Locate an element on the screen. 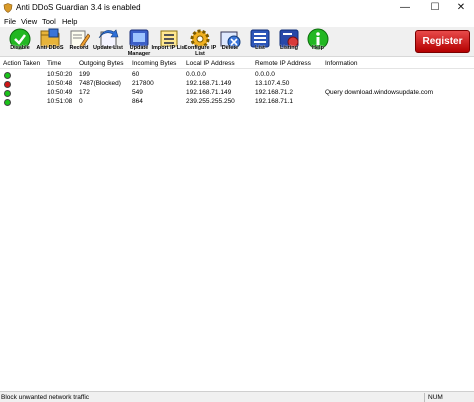 The image size is (474, 402). configure-ip-list-button: Configure IP List is located at coordinates (200, 42).